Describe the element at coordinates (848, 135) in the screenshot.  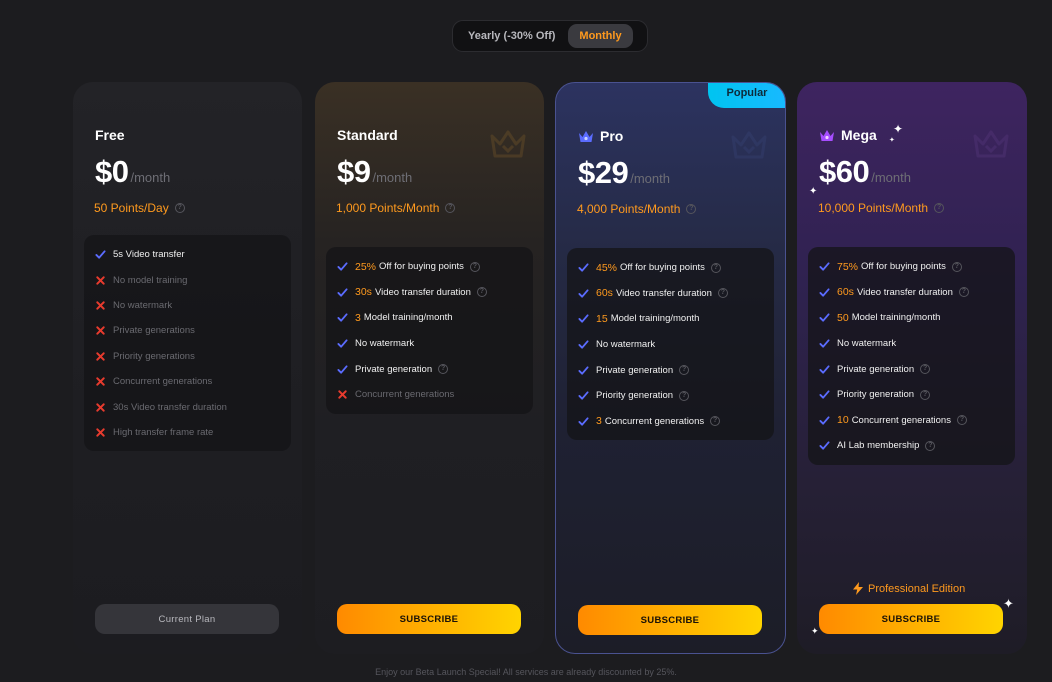
I see `plan-name: Mega` at that location.